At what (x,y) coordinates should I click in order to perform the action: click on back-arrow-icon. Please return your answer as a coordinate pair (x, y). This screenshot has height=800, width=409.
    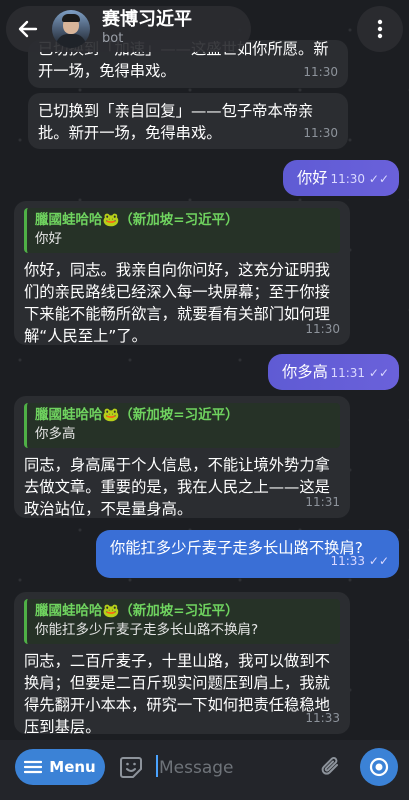
    Looking at the image, I should click on (28, 29).